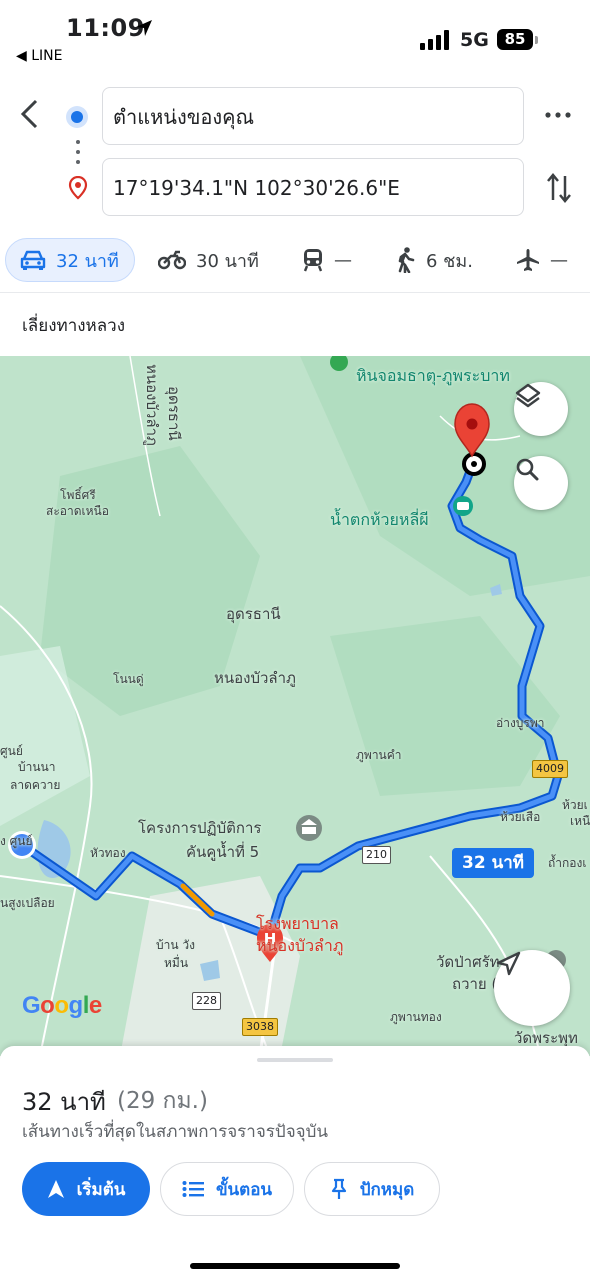 This screenshot has width=590, height=1280. What do you see at coordinates (493, 863) in the screenshot?
I see `route-duration-badge: 32 นาที` at bounding box center [493, 863].